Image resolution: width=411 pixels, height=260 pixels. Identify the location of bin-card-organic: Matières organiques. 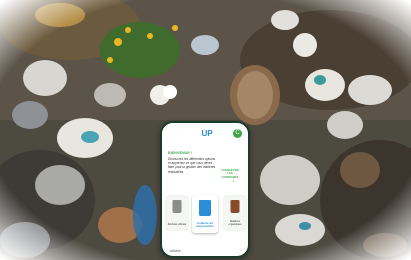
(235, 213).